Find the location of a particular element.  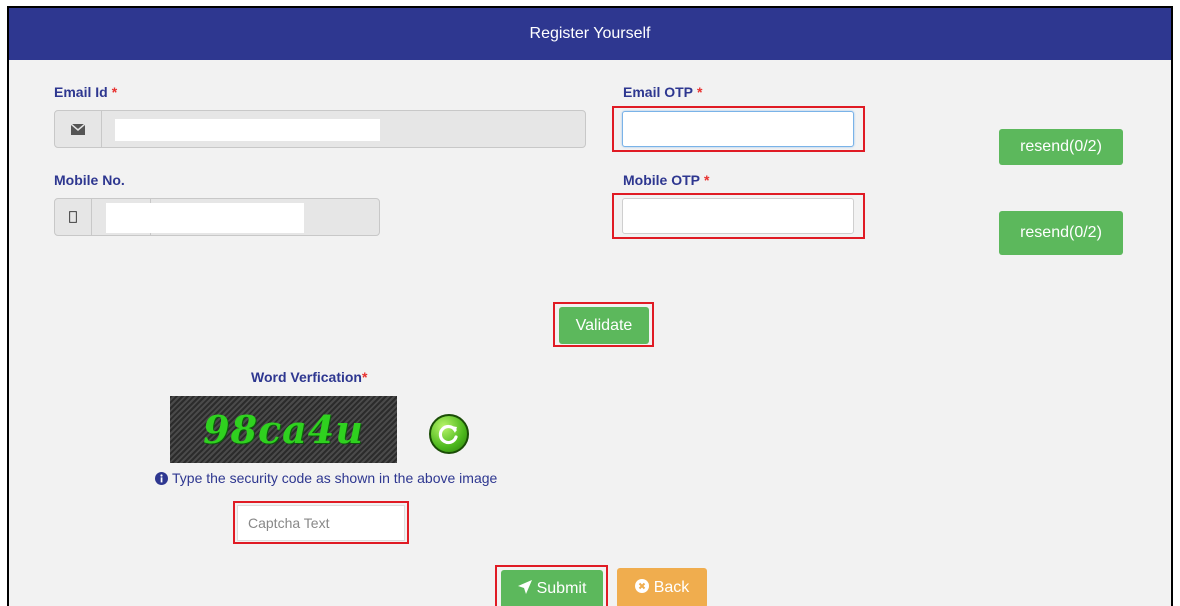

submit-highlight is located at coordinates (551, 585).